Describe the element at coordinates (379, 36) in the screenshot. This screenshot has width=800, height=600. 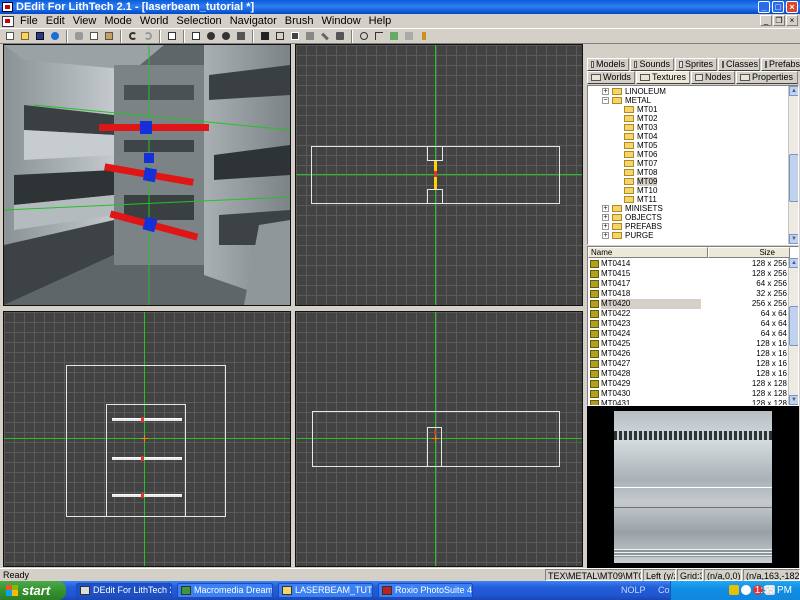
I see `snap-icon` at that location.